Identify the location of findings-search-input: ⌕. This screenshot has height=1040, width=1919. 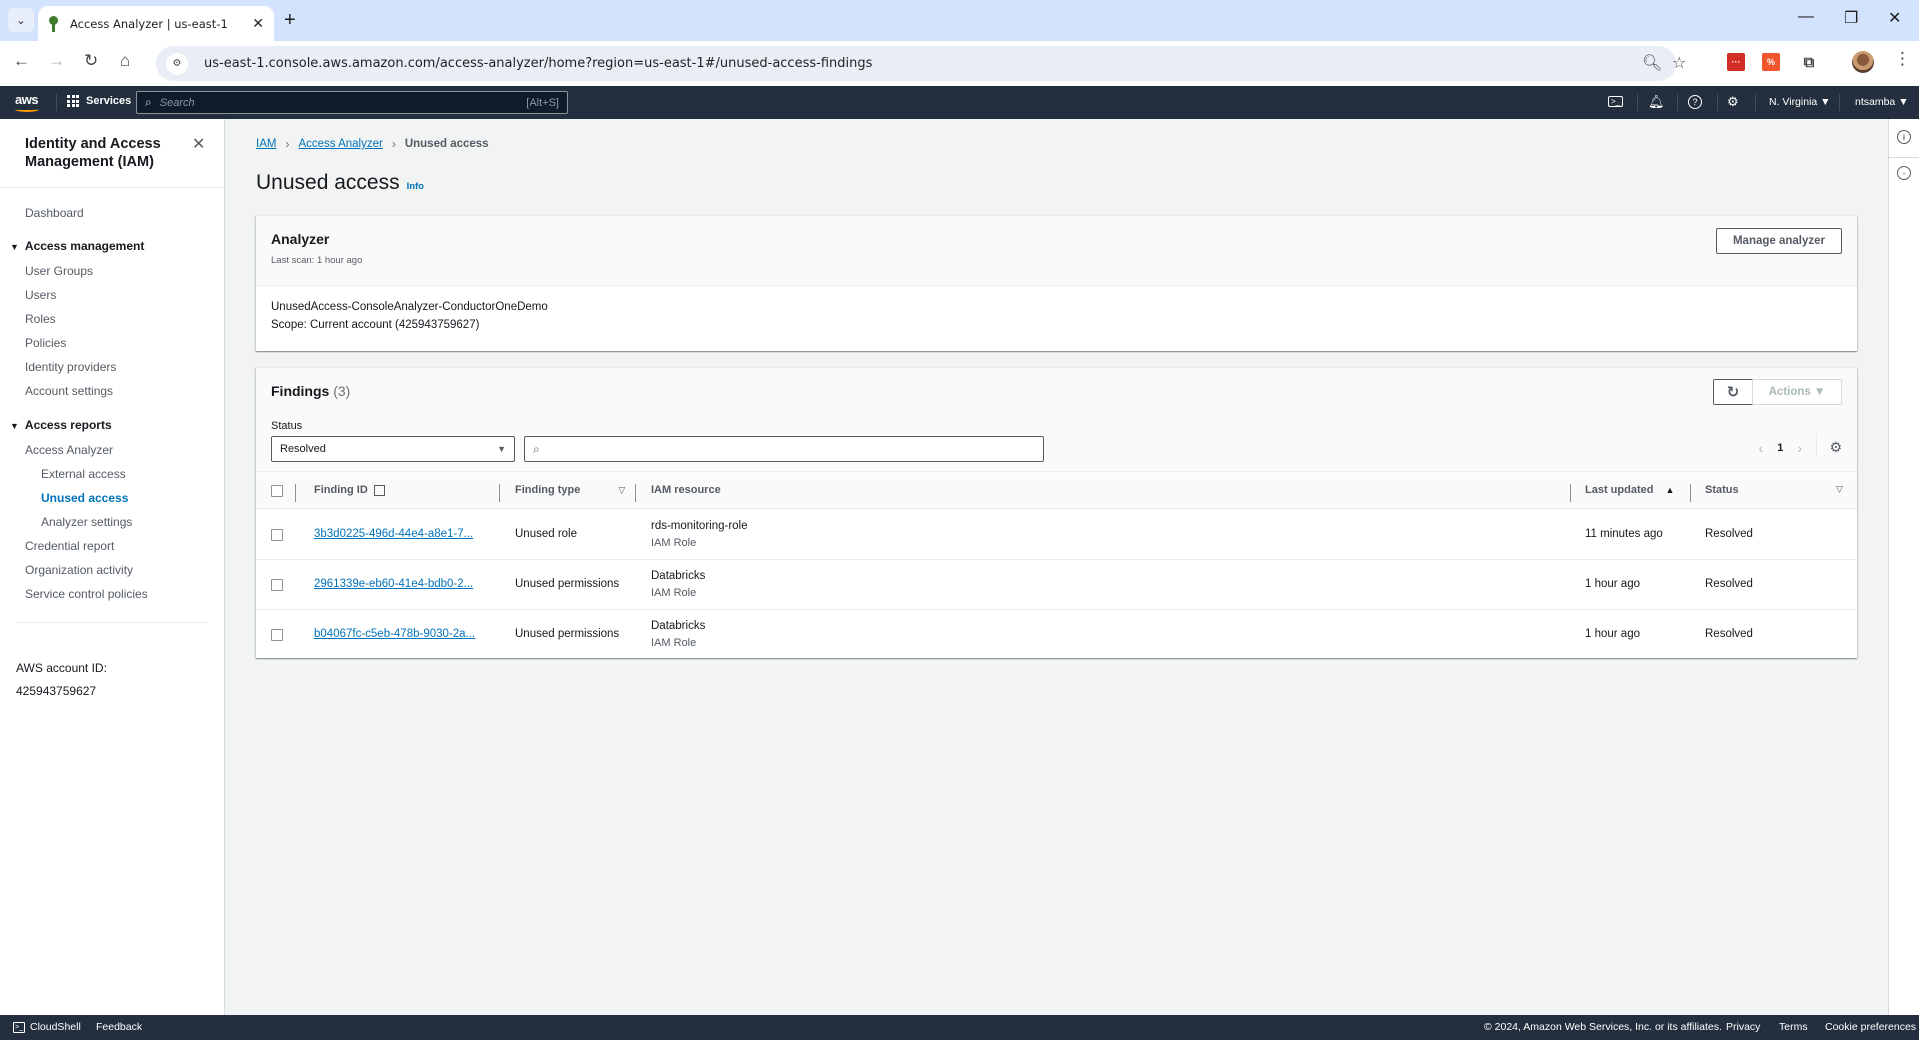
(784, 449).